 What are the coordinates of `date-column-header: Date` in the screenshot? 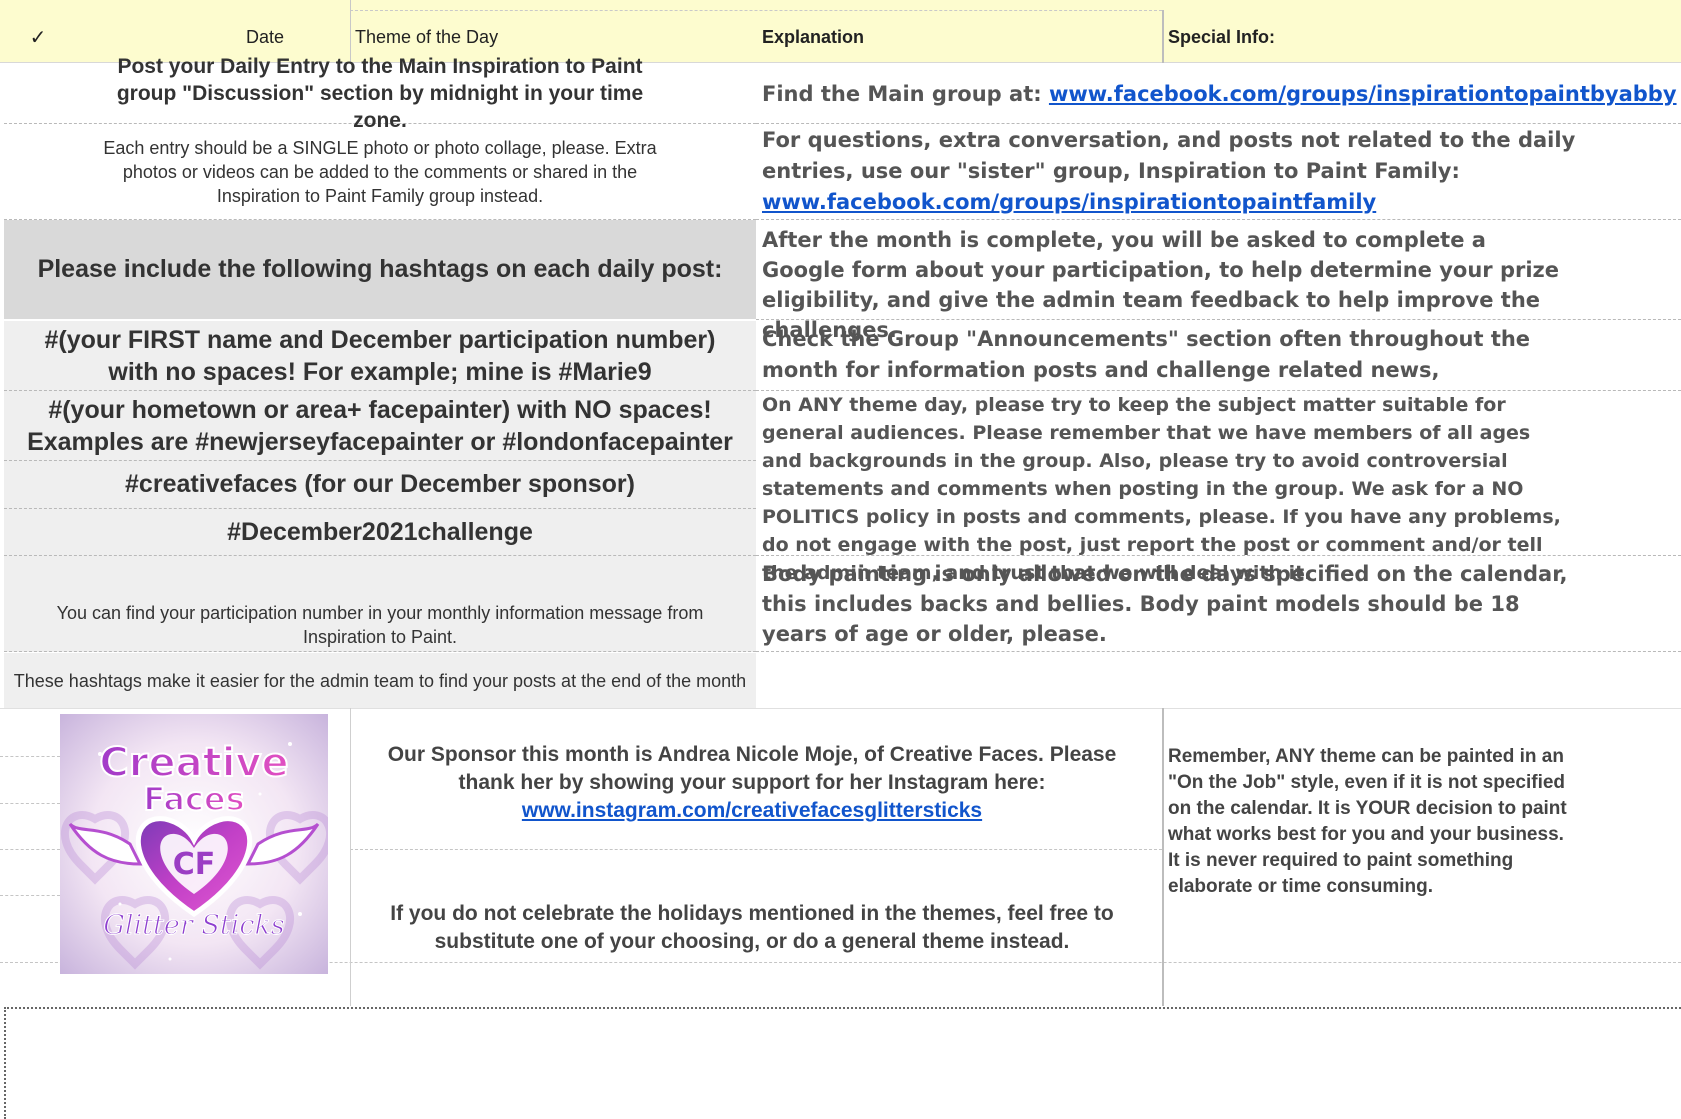 It's located at (265, 37).